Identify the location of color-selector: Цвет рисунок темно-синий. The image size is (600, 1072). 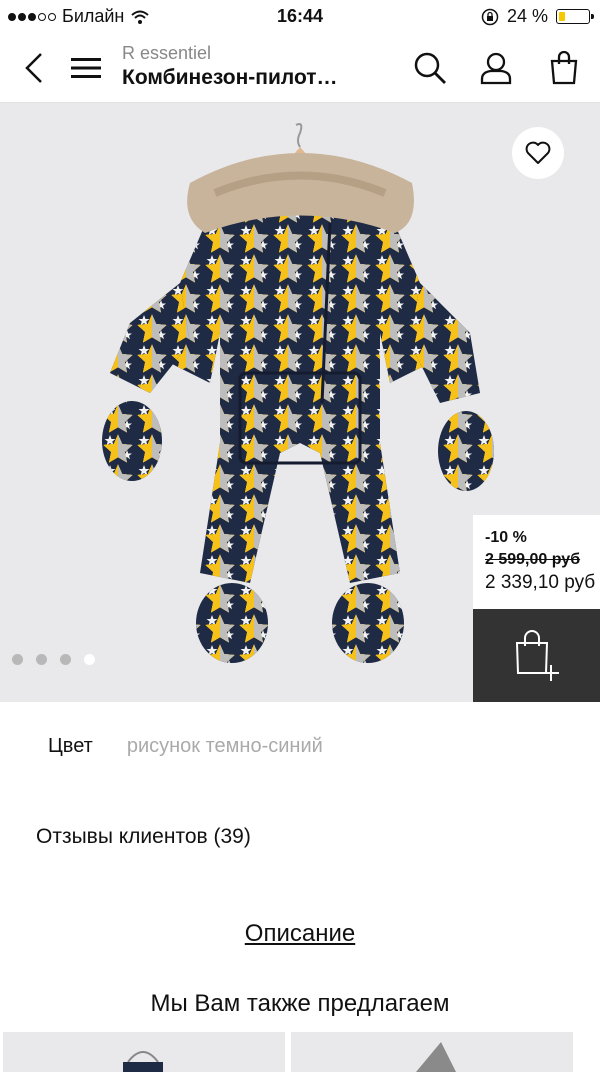
(185, 746).